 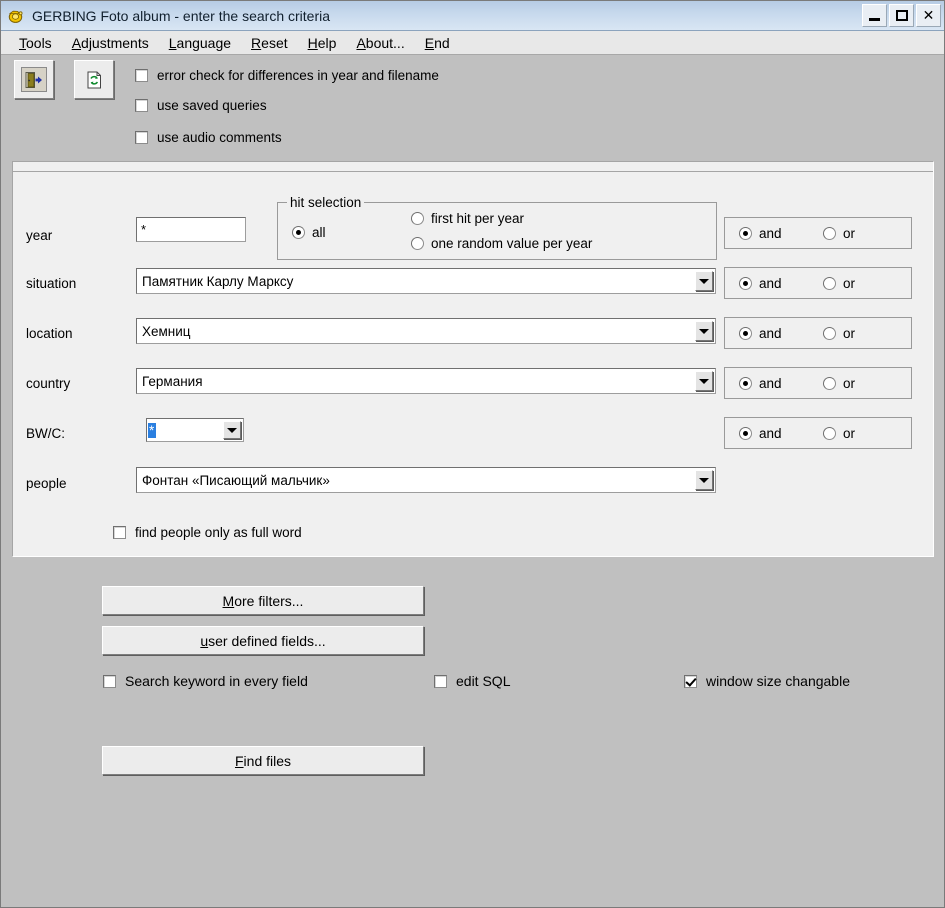 What do you see at coordinates (829, 283) in the screenshot?
I see `radio-situation-or-dot` at bounding box center [829, 283].